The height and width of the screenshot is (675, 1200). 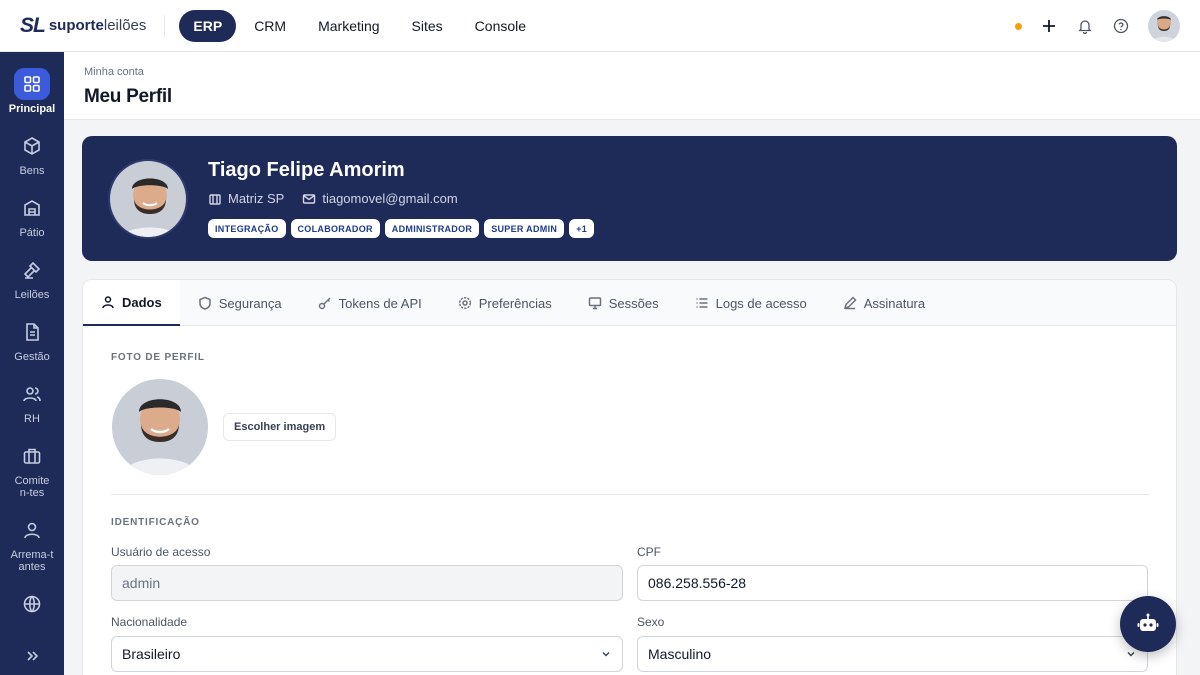 I want to click on sidebar-item-label: Gestão, so click(x=32, y=357).